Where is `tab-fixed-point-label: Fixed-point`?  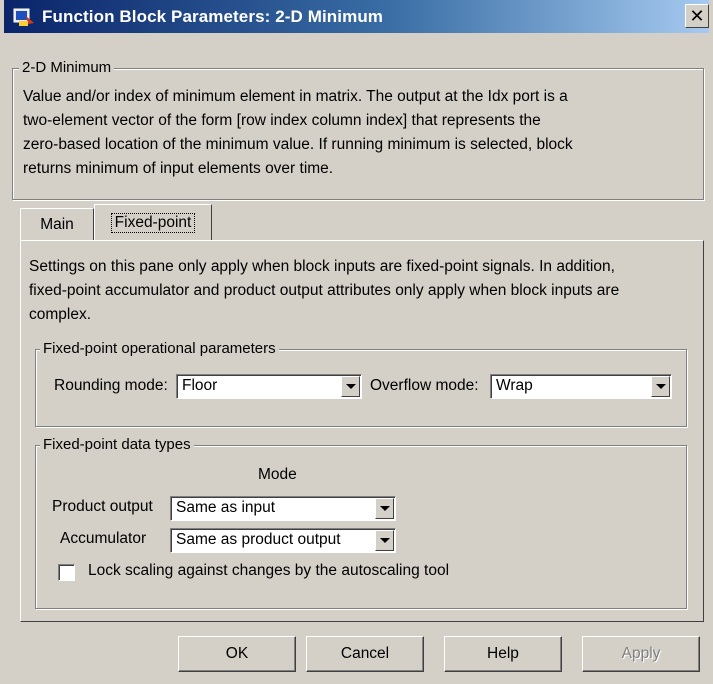 tab-fixed-point-label: Fixed-point is located at coordinates (153, 222).